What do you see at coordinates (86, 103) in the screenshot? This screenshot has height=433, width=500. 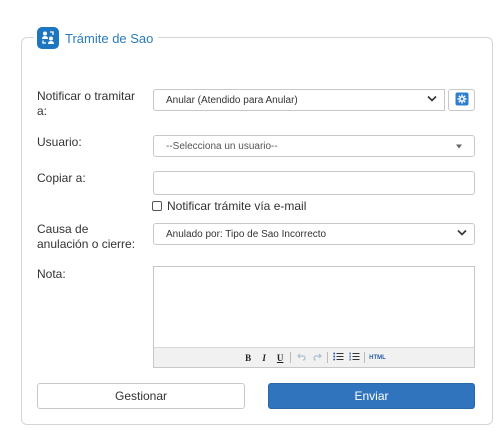 I see `notify-label: Notificar o tramitar a:` at bounding box center [86, 103].